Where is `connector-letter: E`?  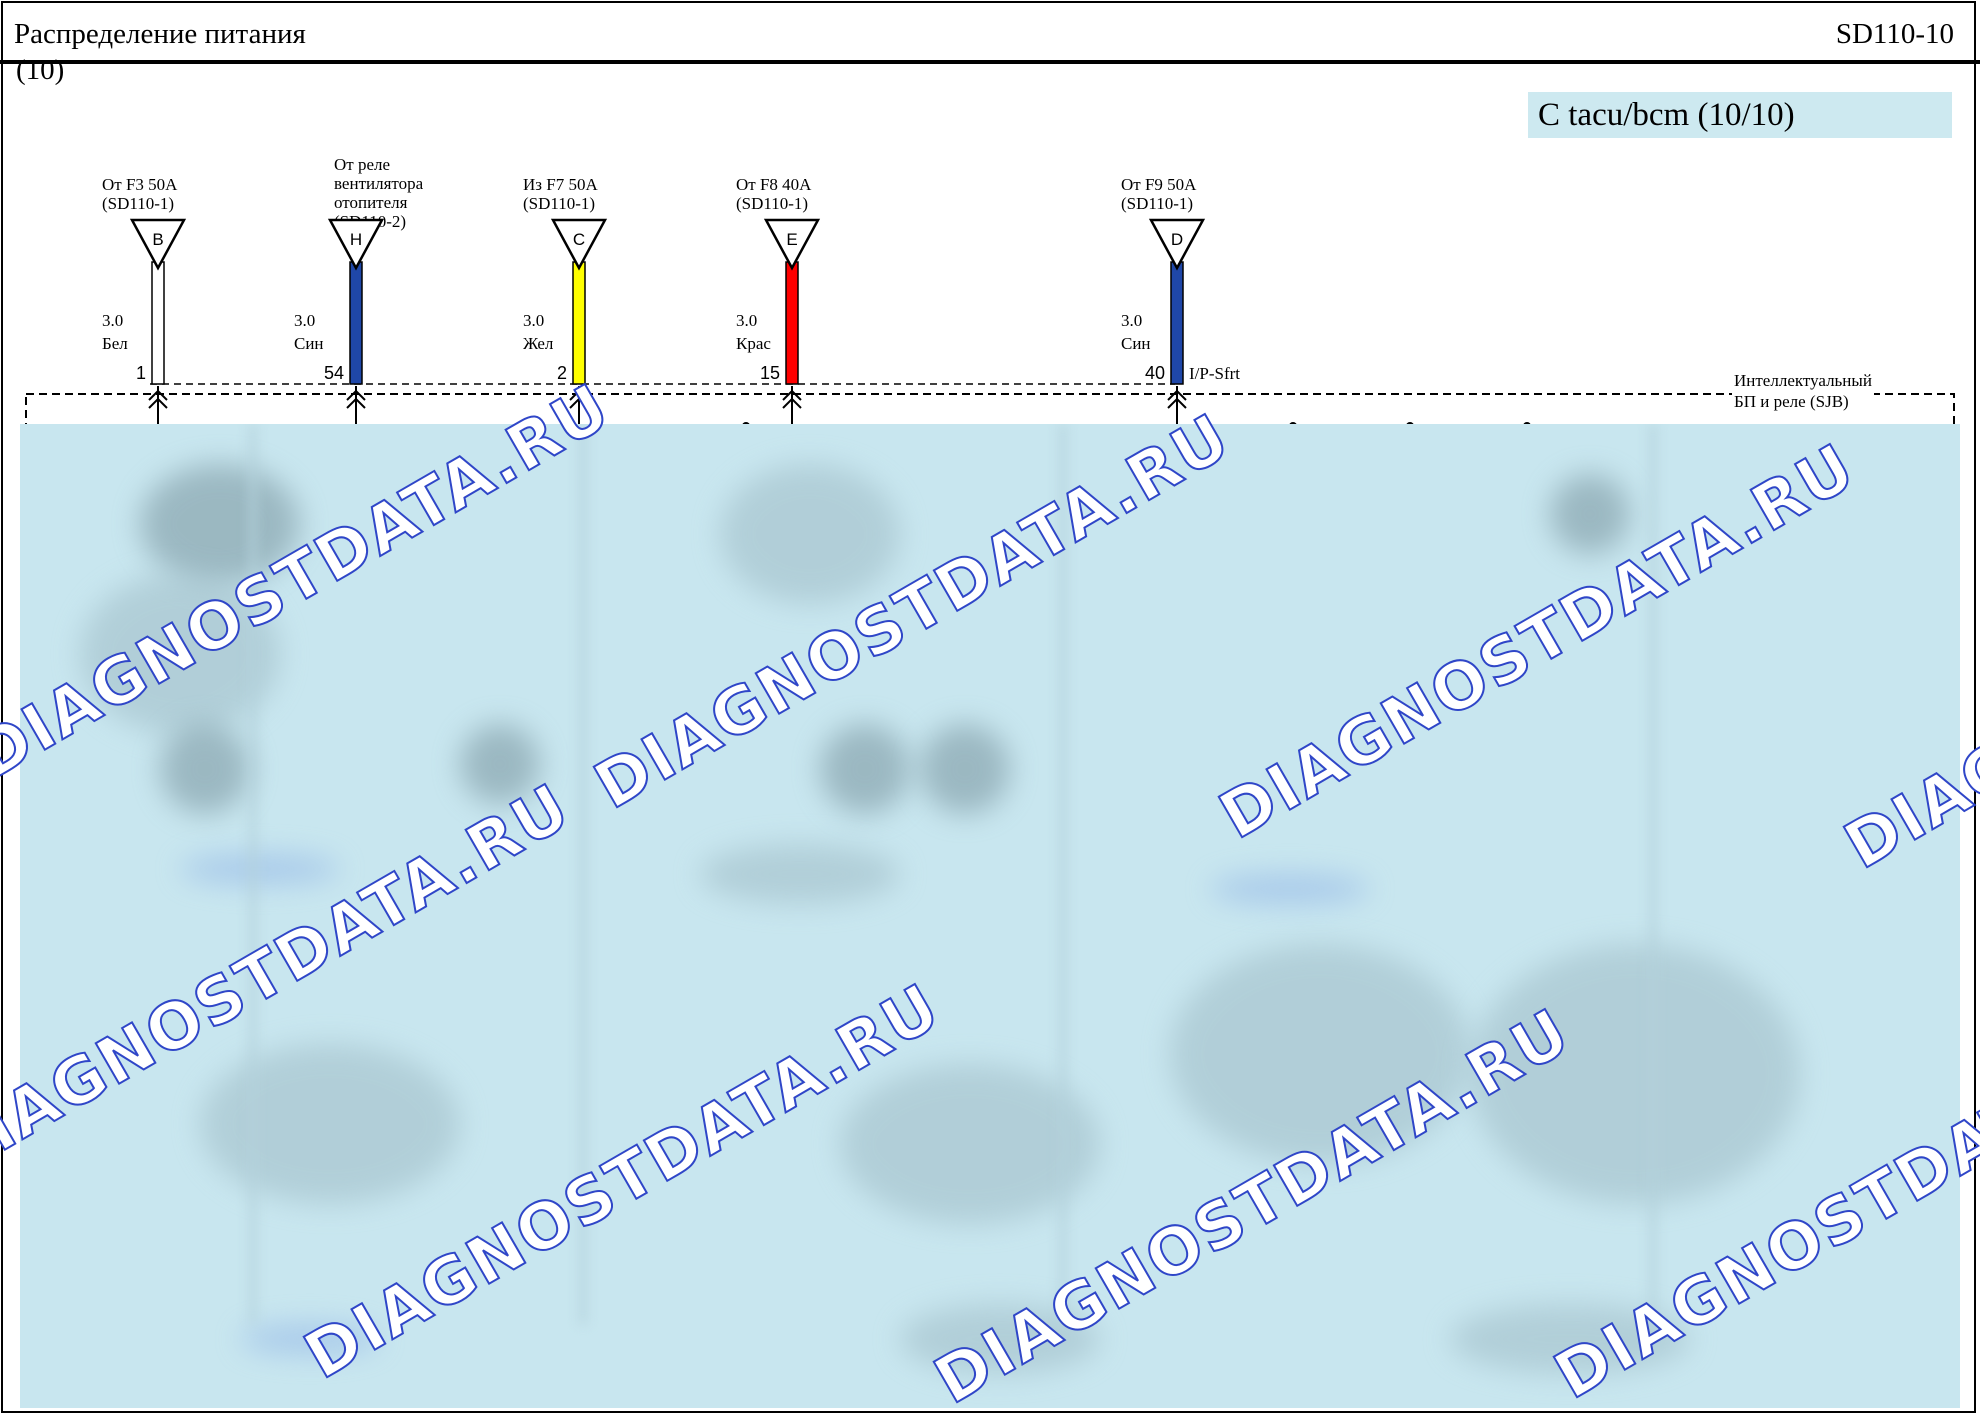
connector-letter: E is located at coordinates (791, 239).